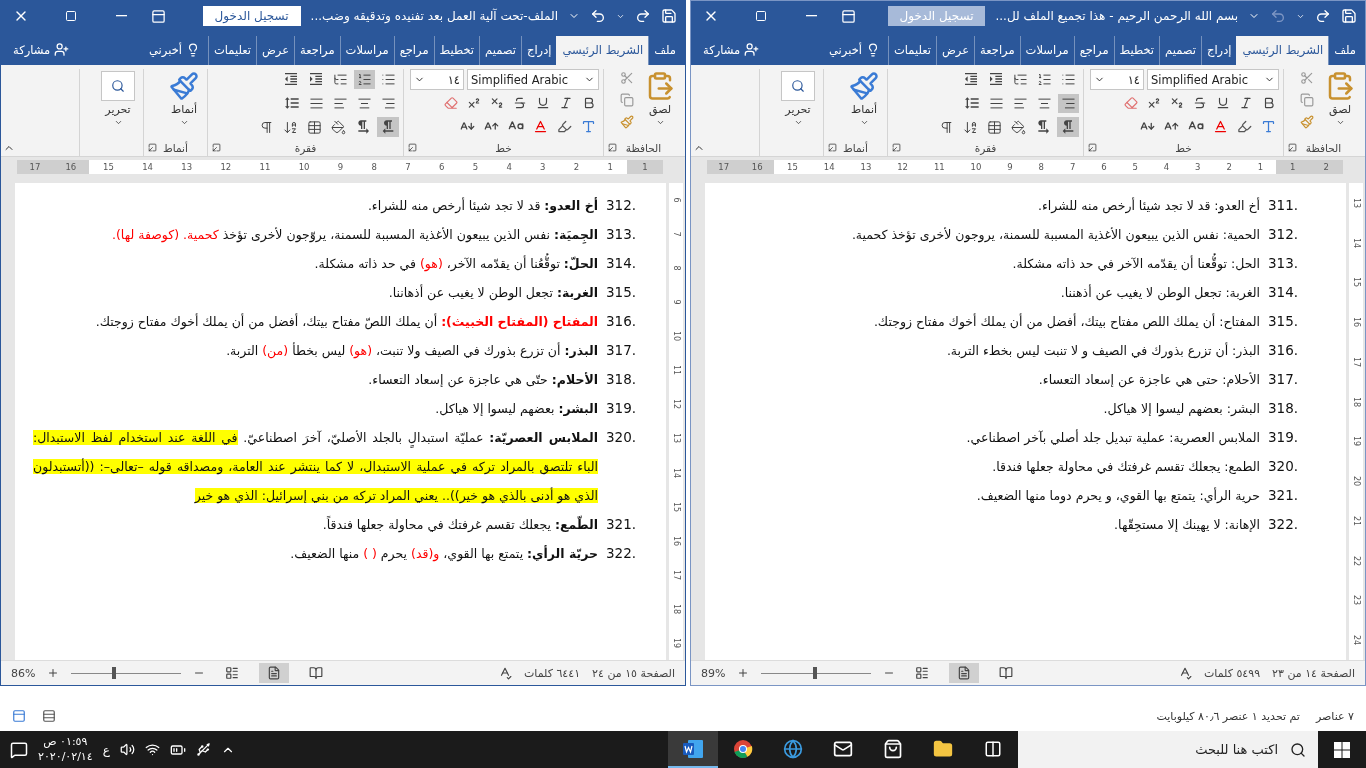 The width and height of the screenshot is (1366, 768). What do you see at coordinates (65, 749) in the screenshot?
I see `taskbar-clock: ٠١:٥٩ ص ٢٠٢٠/٠٢/١٤` at bounding box center [65, 749].